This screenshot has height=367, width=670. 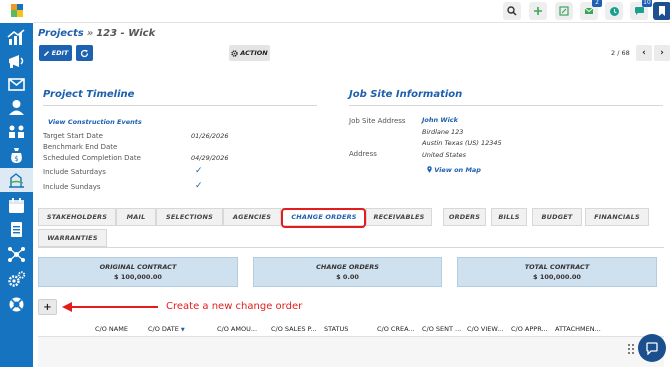 What do you see at coordinates (72, 238) in the screenshot?
I see `tab-warranties: WARRANTIES` at bounding box center [72, 238].